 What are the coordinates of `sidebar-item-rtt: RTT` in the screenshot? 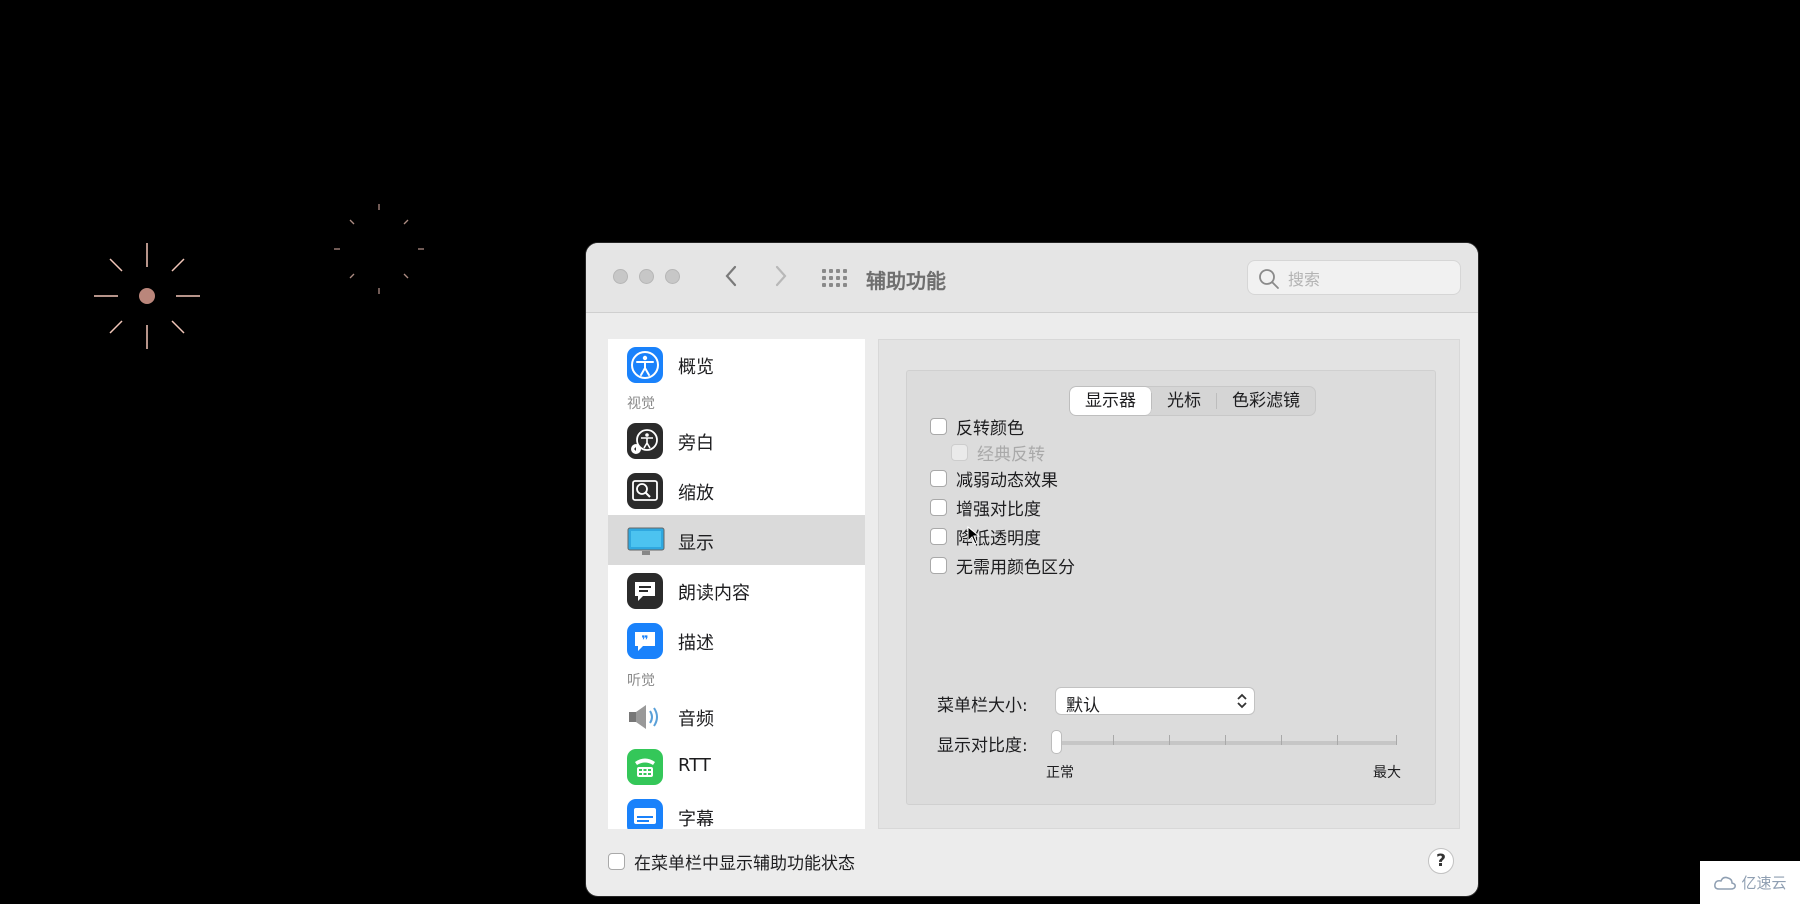 It's located at (736, 766).